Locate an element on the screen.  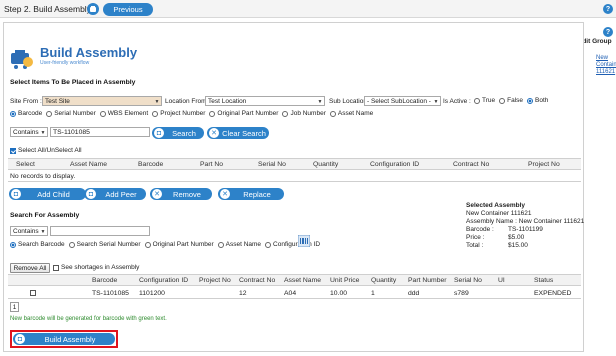
col-barcode: Barcode is located at coordinates (151, 164).